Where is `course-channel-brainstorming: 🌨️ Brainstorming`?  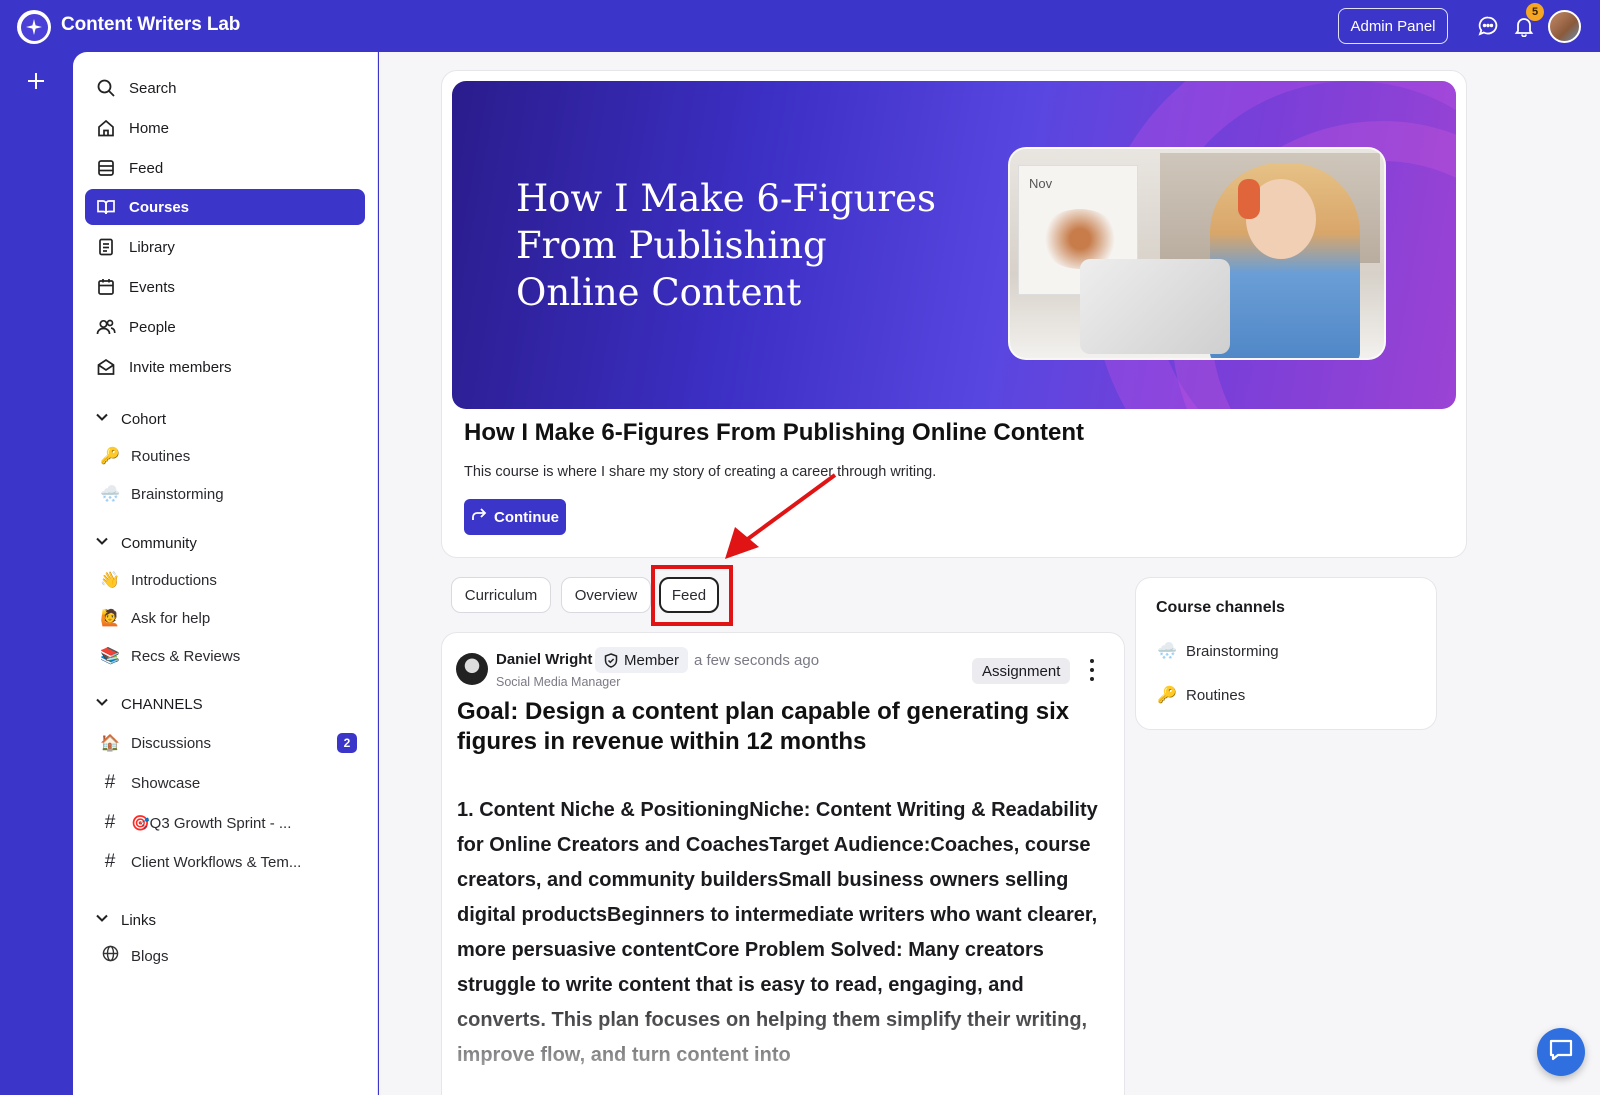 course-channel-brainstorming: 🌨️ Brainstorming is located at coordinates (1217, 651).